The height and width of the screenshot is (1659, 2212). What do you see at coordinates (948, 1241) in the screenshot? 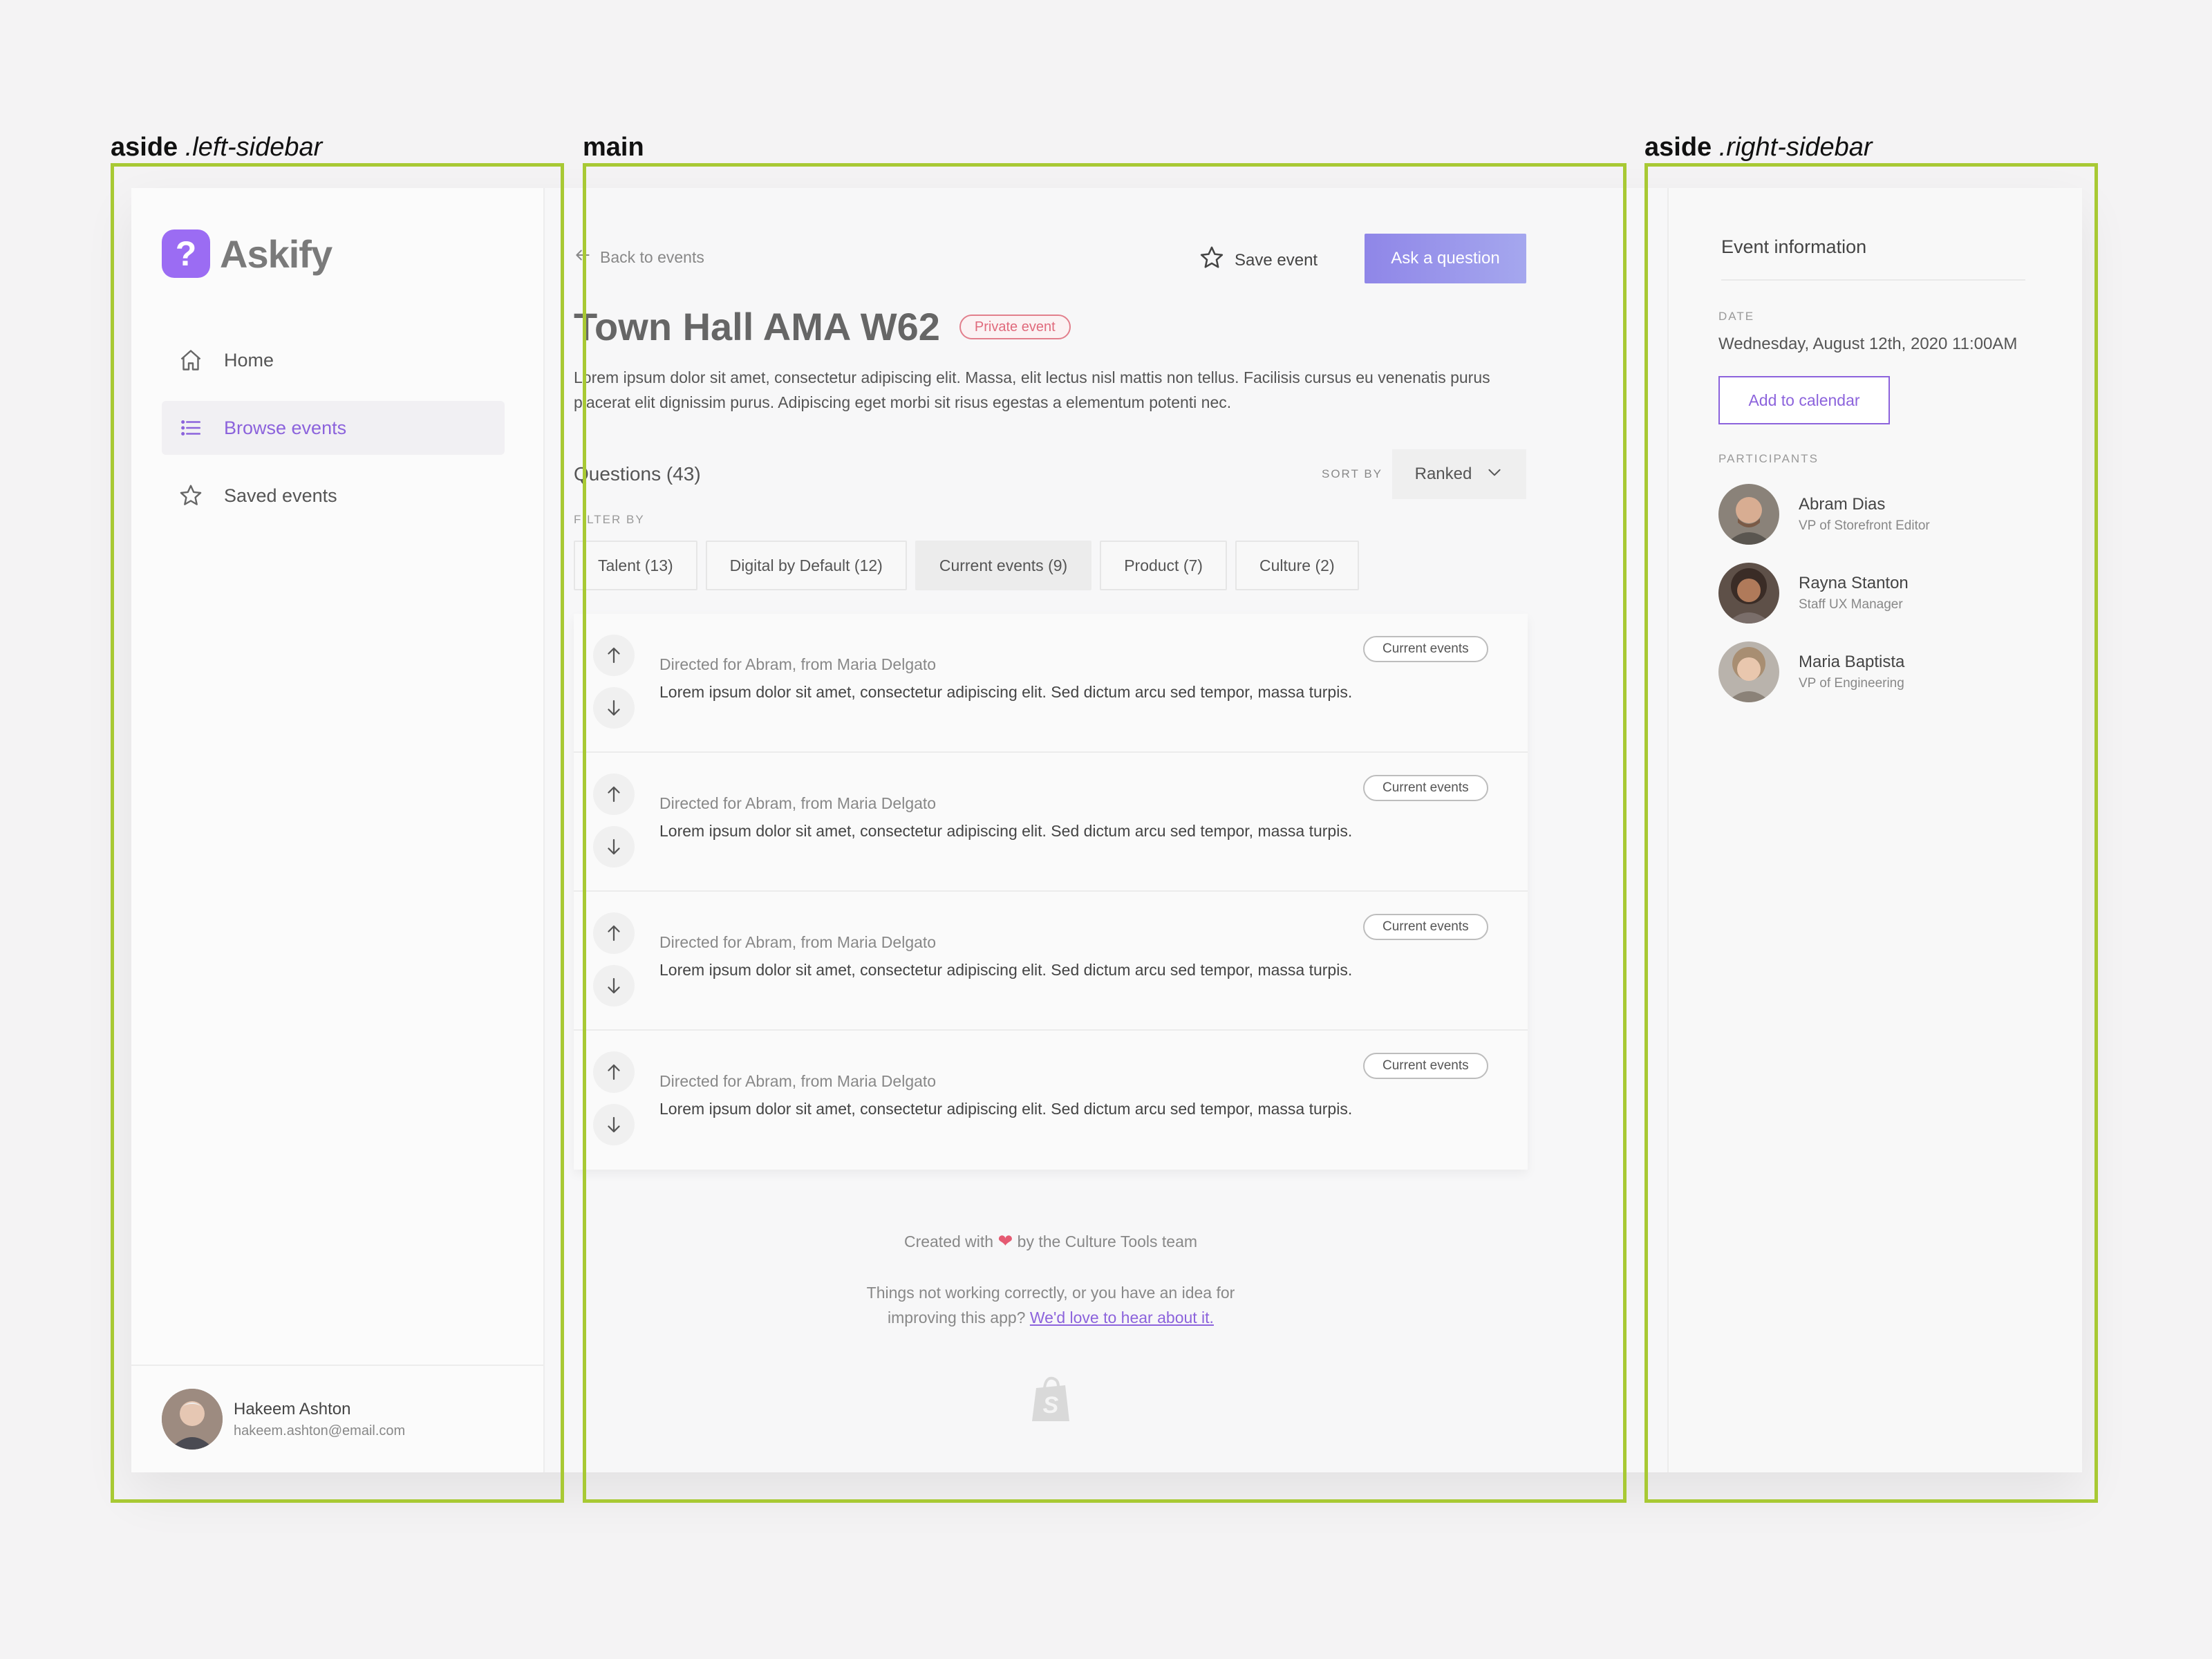
I see `footer-credit-pre: Created with` at bounding box center [948, 1241].